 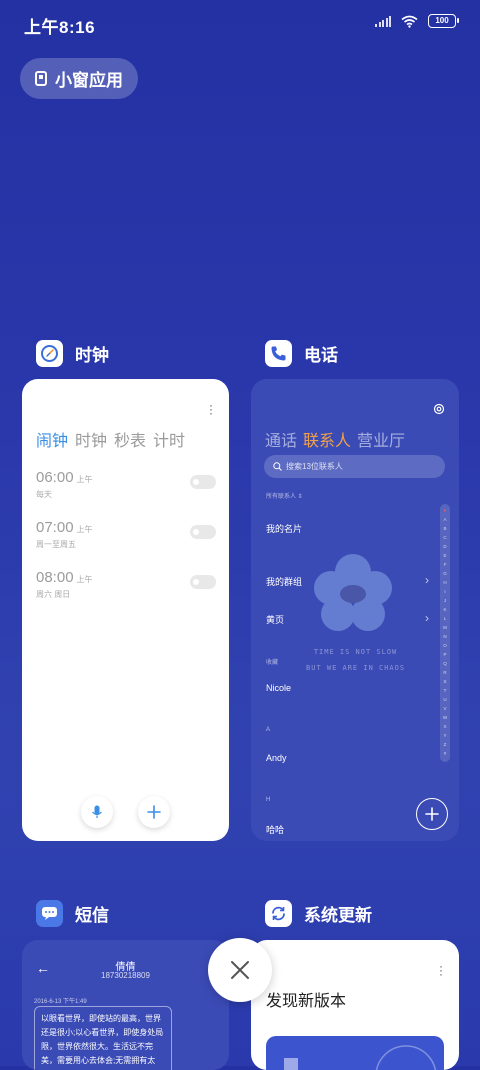 I want to click on alarm-time: 08:00, so click(x=55, y=577).